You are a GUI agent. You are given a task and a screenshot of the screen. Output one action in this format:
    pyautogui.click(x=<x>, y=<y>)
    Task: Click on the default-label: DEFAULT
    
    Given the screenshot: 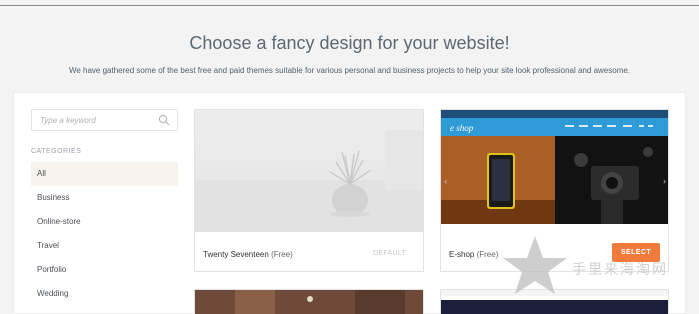 What is the action you would take?
    pyautogui.click(x=390, y=253)
    